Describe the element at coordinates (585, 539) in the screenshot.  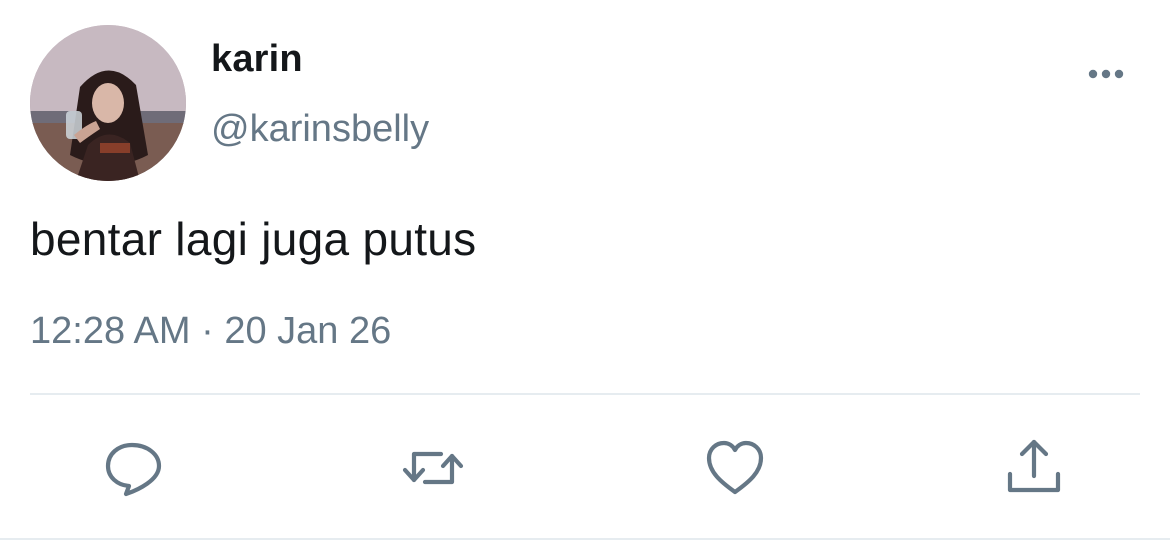
I see `bottom-divider` at that location.